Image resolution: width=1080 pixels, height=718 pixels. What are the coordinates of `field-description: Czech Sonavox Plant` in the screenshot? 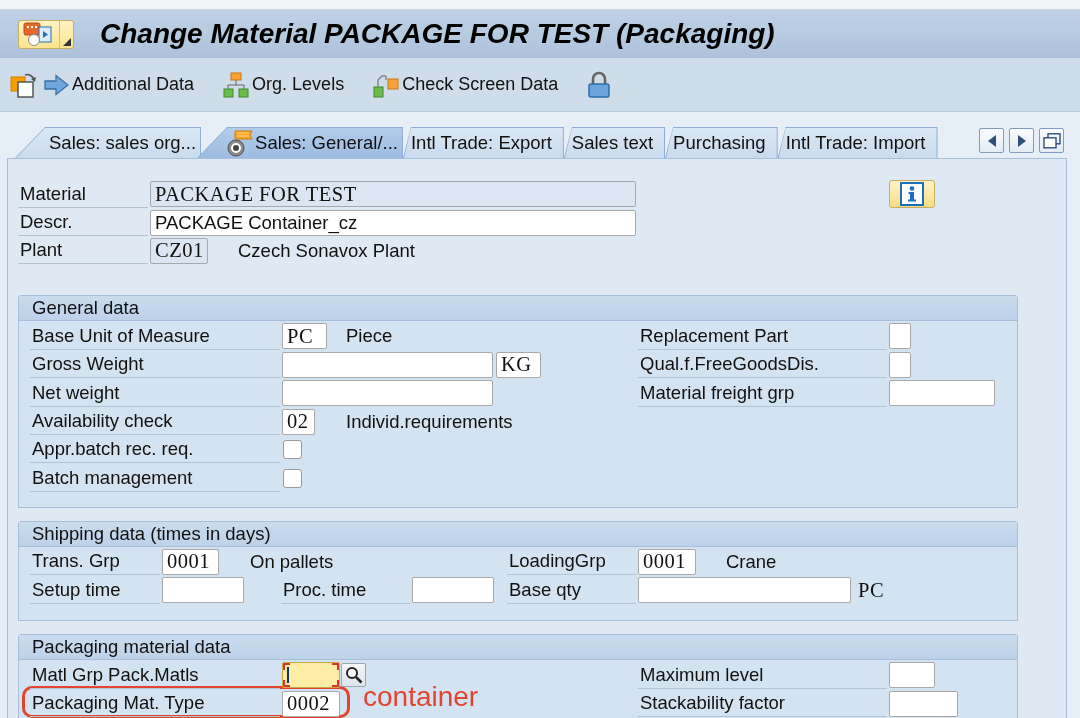 It's located at (326, 250).